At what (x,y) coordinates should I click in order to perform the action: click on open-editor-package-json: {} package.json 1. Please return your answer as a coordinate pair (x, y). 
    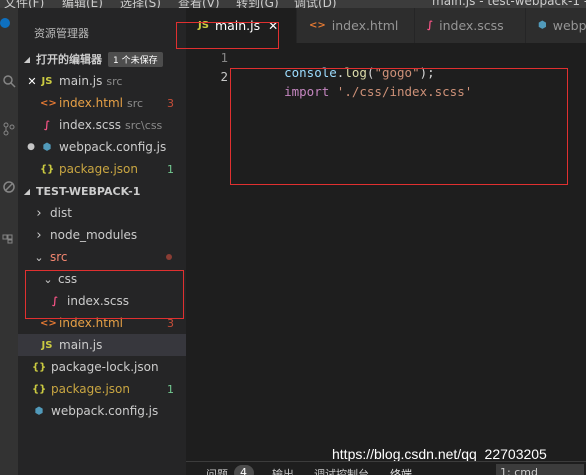
    Looking at the image, I should click on (102, 169).